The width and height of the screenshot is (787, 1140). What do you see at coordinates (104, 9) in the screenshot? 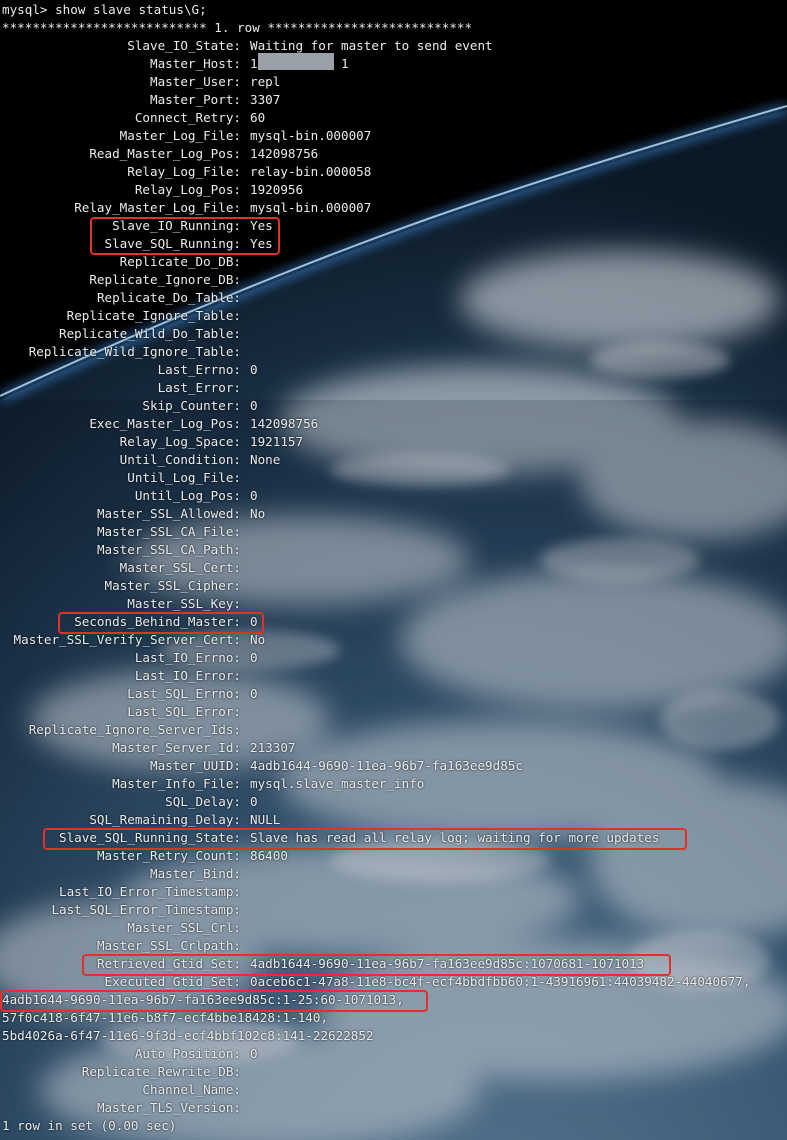
I see `line-text: mysql> show slave status\G;` at bounding box center [104, 9].